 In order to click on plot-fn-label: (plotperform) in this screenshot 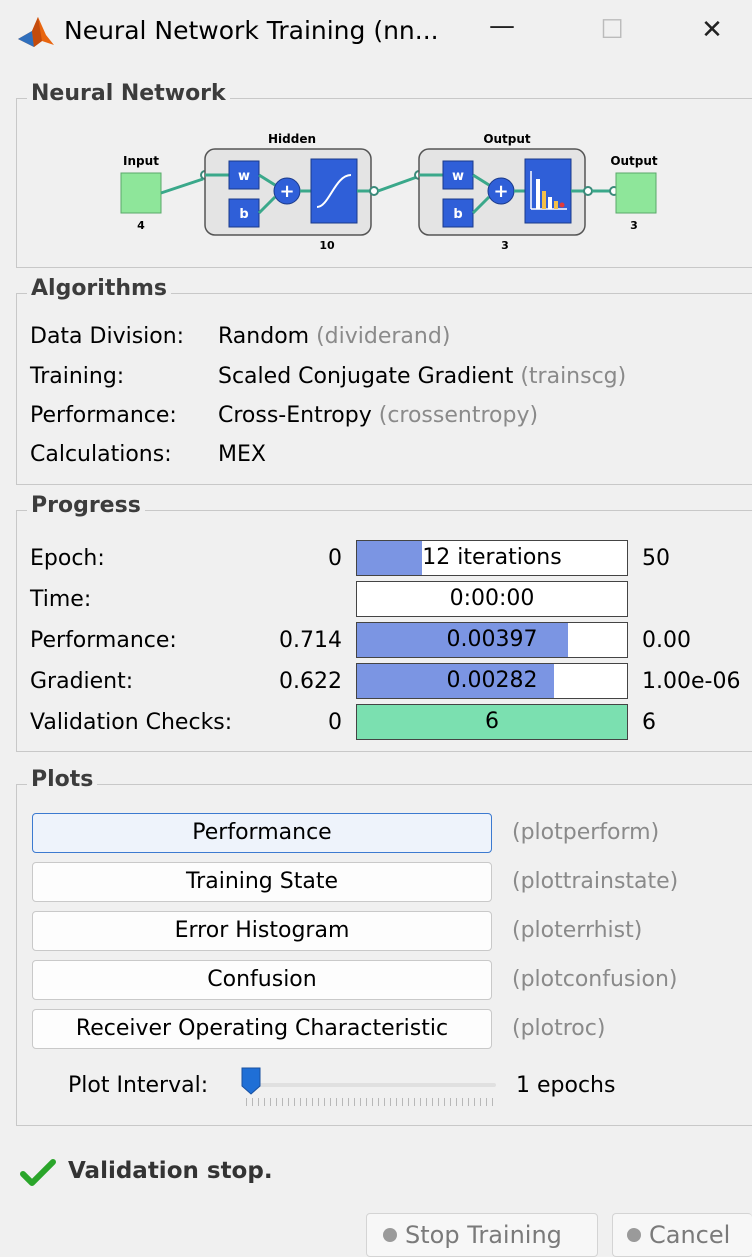, I will do `click(586, 832)`.